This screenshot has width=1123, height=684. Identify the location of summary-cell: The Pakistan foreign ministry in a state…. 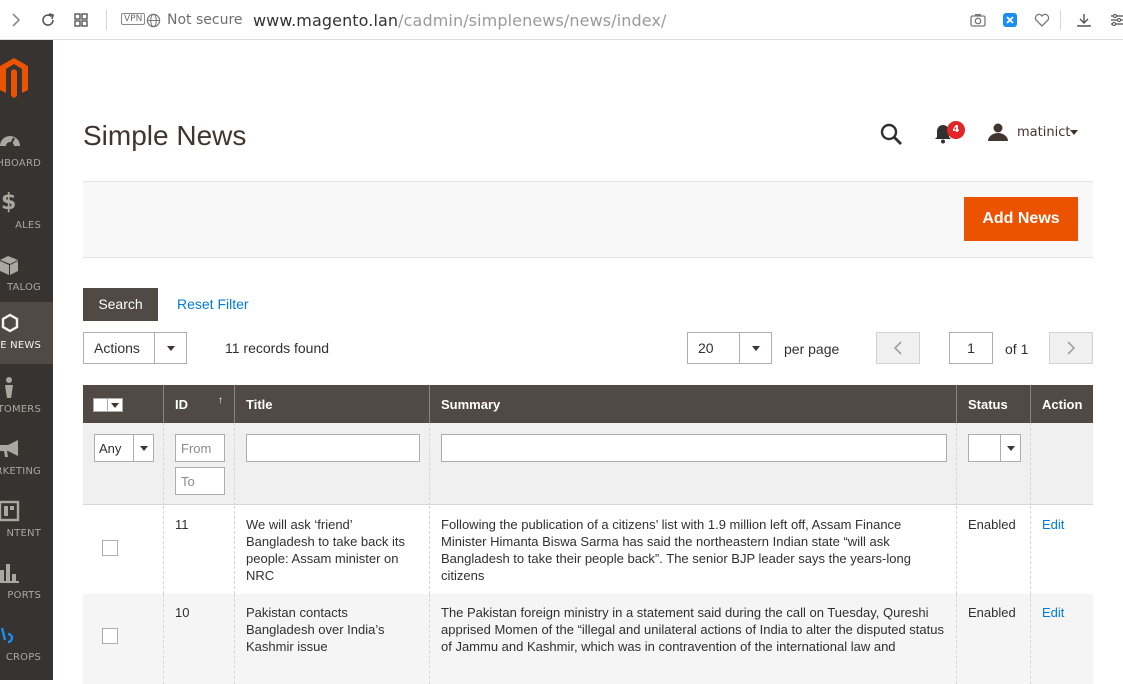
(693, 639).